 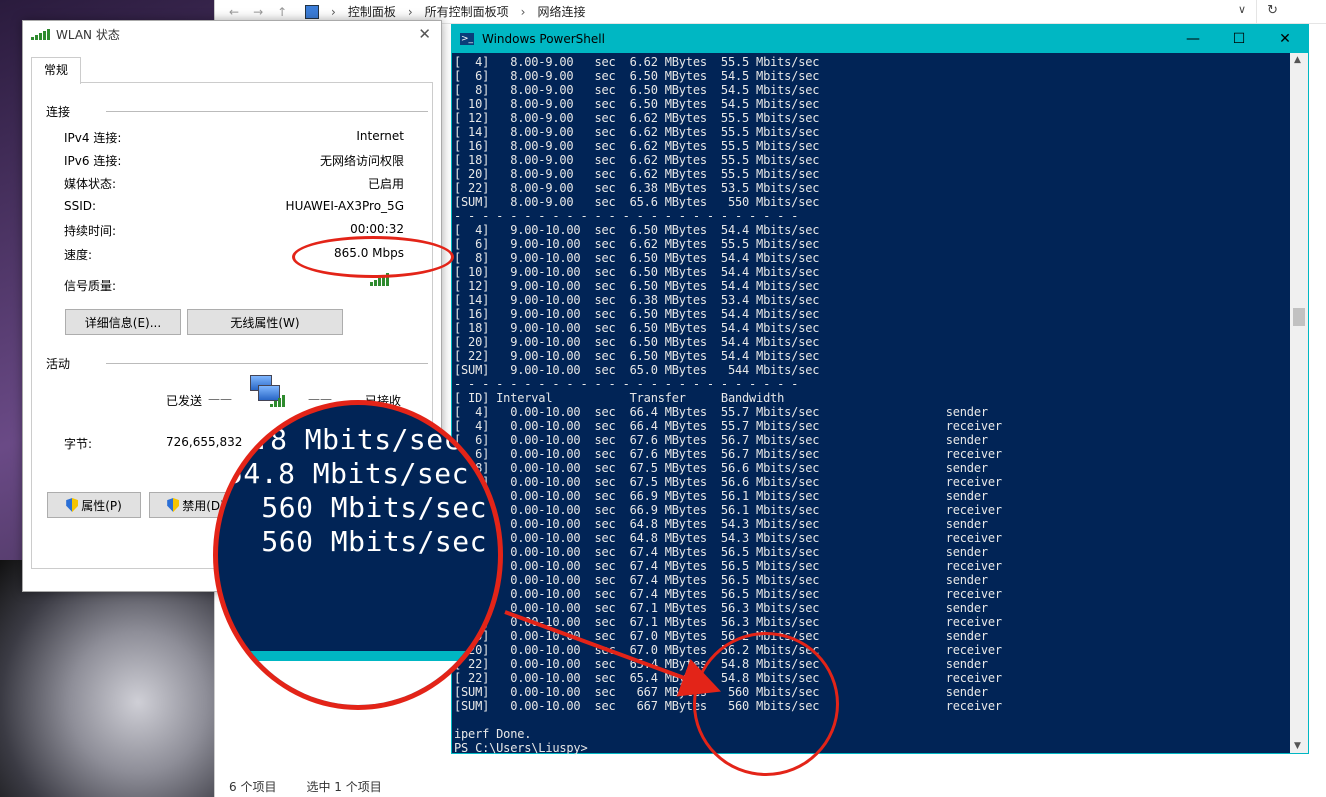 I want to click on minimize-icon: —, so click(x=1193, y=39).